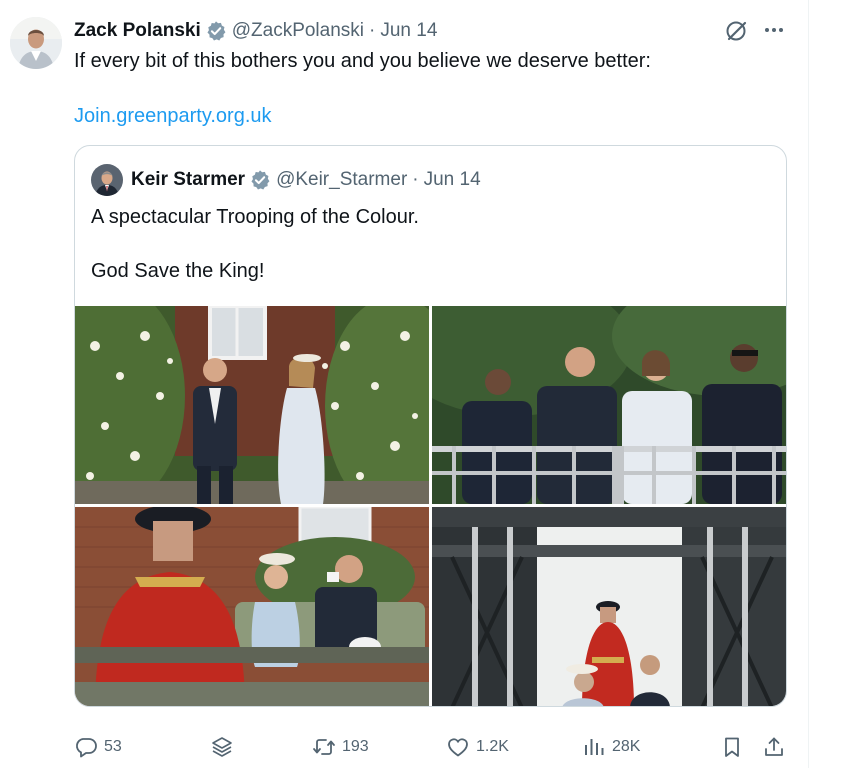  What do you see at coordinates (594, 747) in the screenshot?
I see `views-icon` at bounding box center [594, 747].